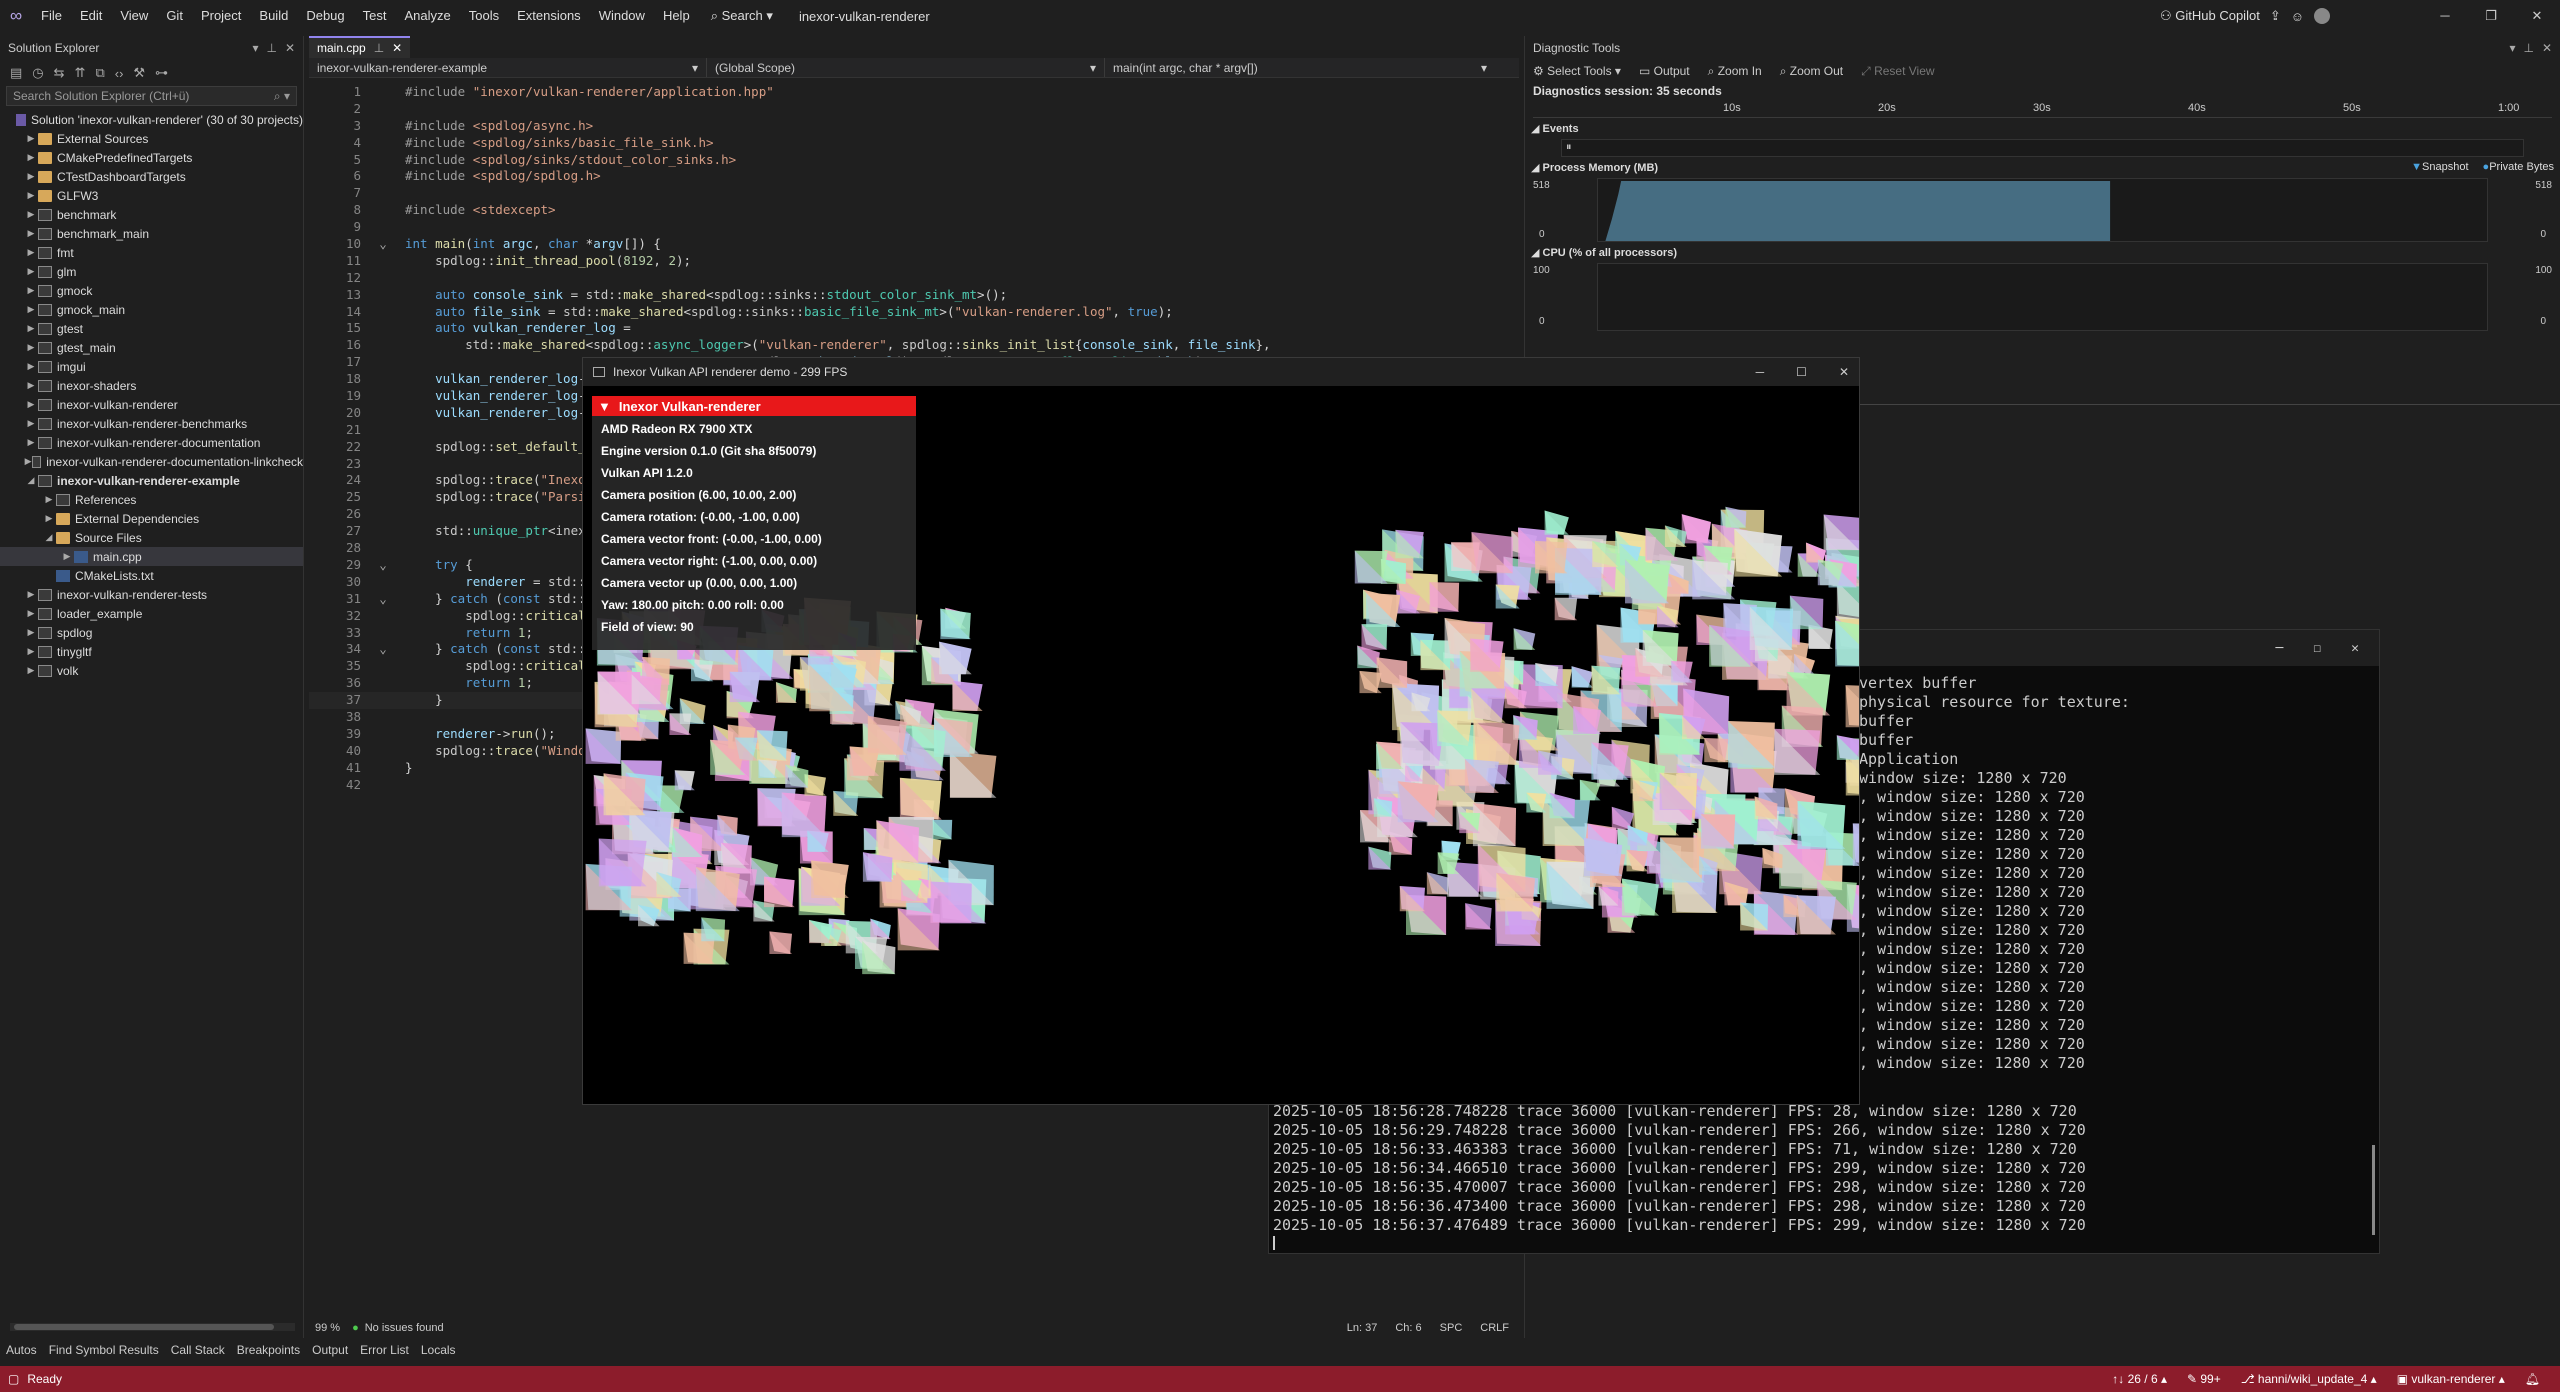  What do you see at coordinates (2042, 148) in the screenshot?
I see `events-track: ⏸` at bounding box center [2042, 148].